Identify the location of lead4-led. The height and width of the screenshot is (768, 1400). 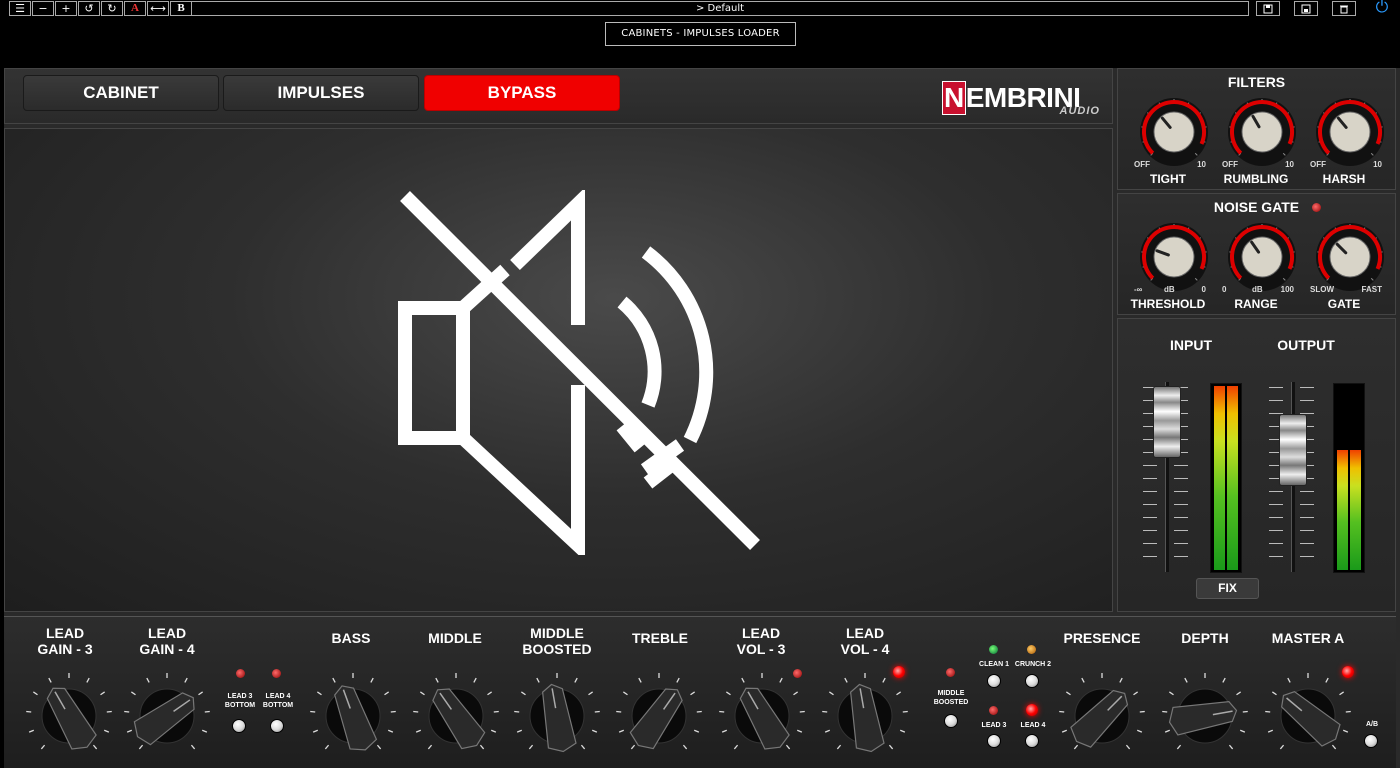
(1032, 710).